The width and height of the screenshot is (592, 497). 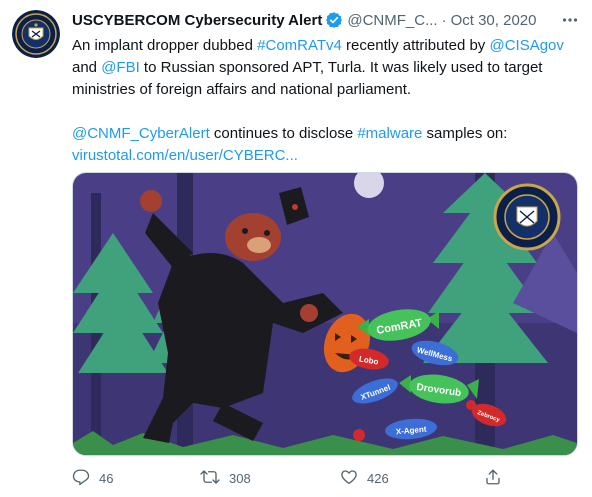 I want to click on like-count: 426, so click(x=378, y=478).